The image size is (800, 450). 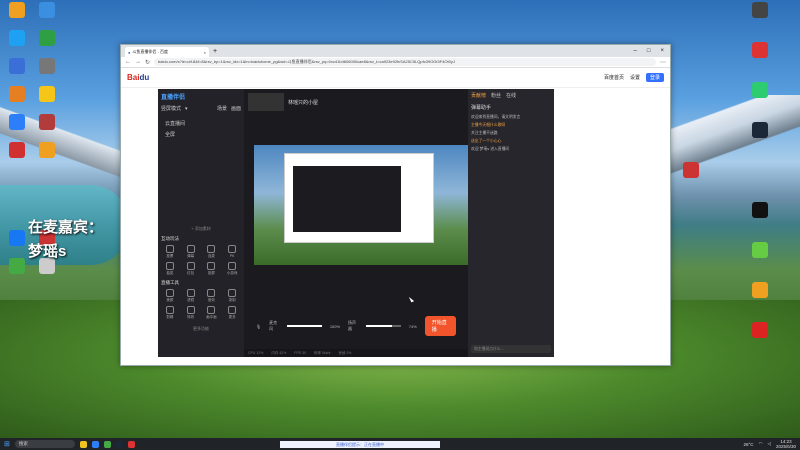 What do you see at coordinates (170, 300) in the screenshot?
I see `tool-label: 美颜` at bounding box center [170, 300].